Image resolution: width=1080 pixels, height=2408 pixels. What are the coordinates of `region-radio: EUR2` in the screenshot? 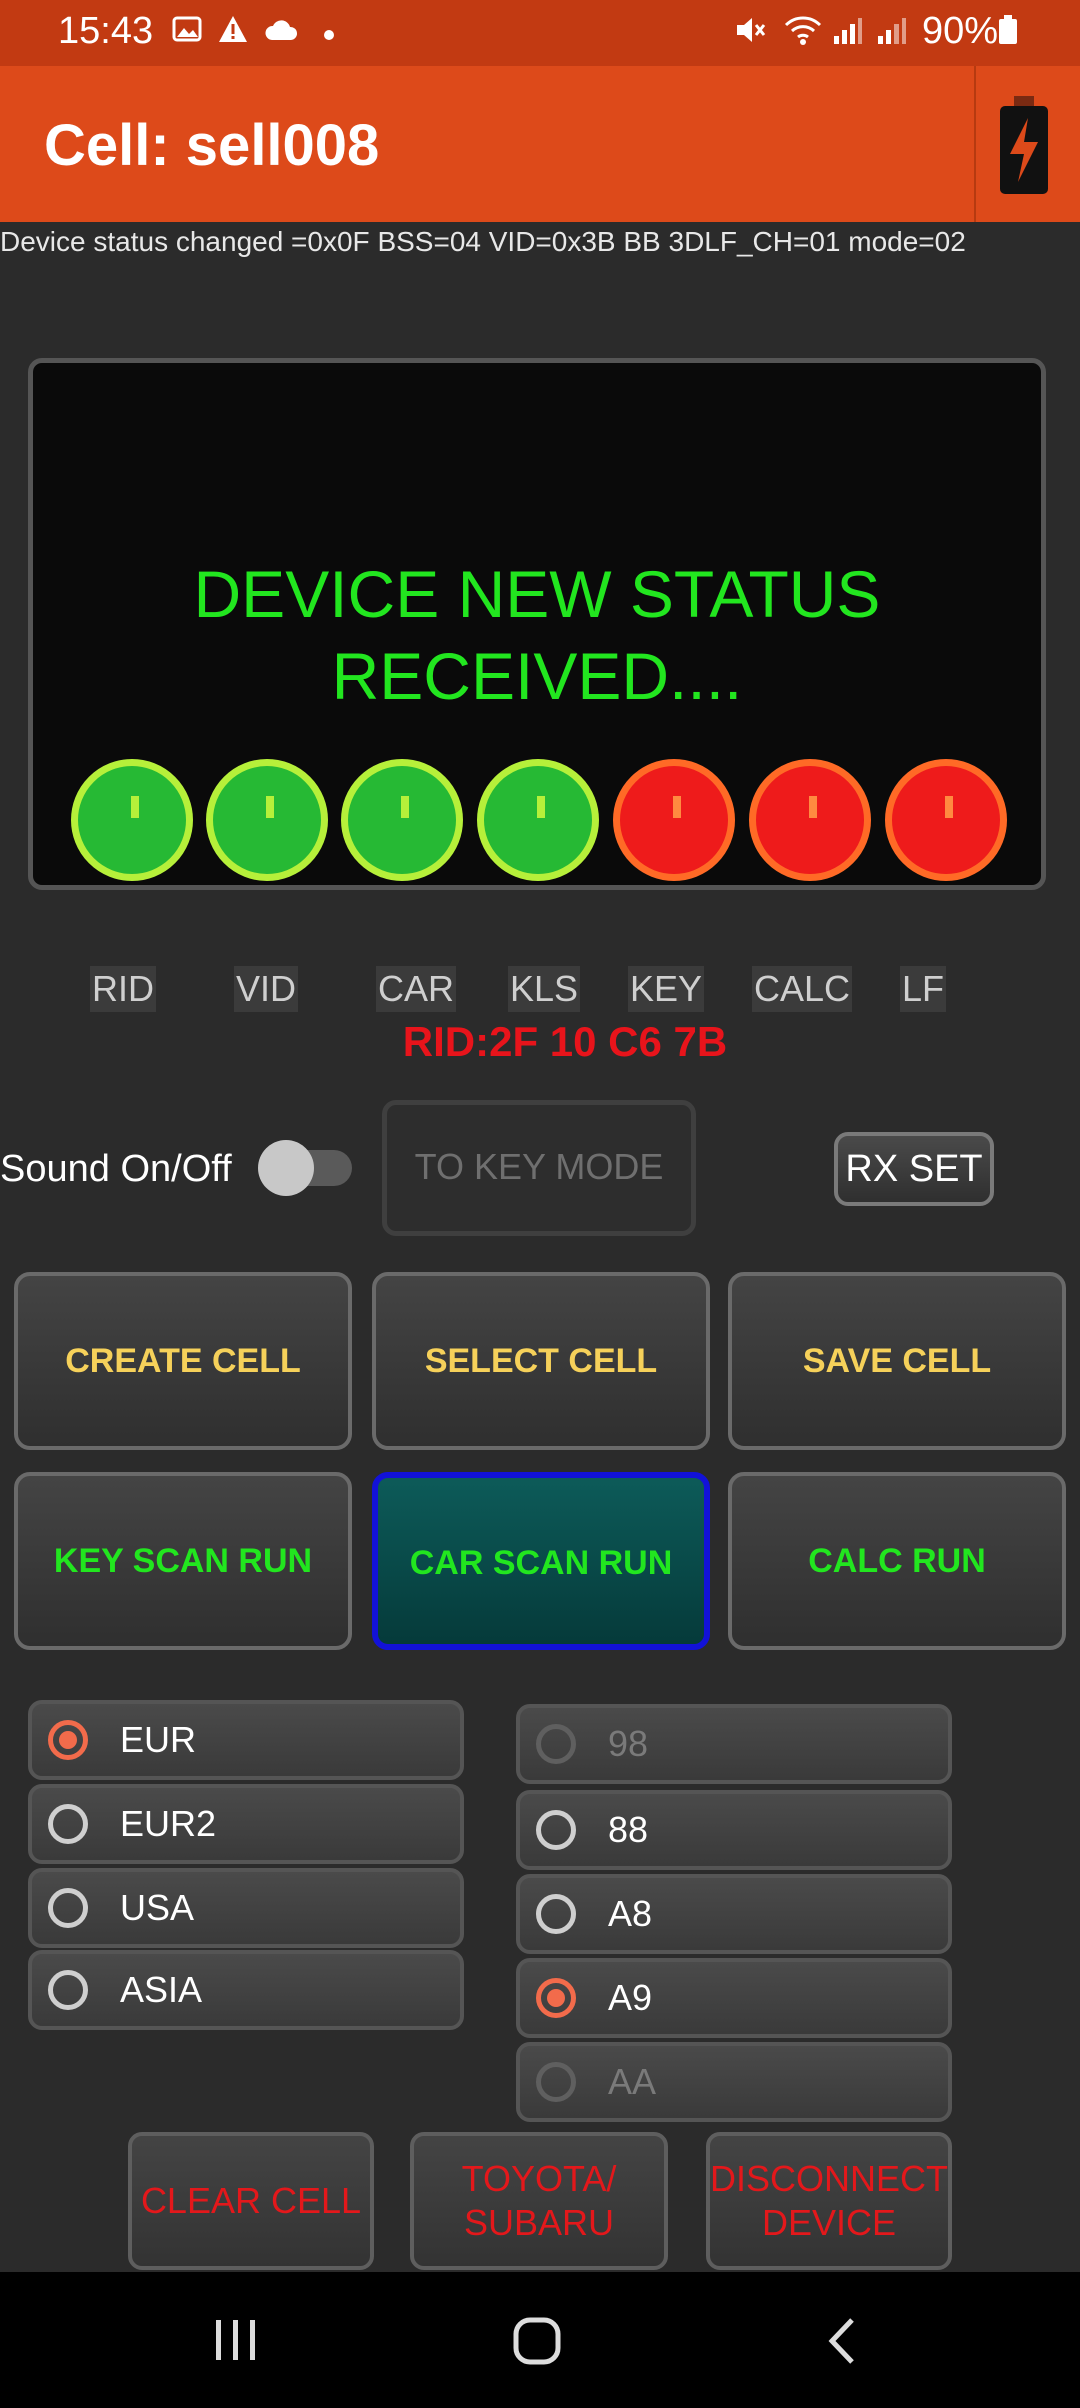 It's located at (246, 1824).